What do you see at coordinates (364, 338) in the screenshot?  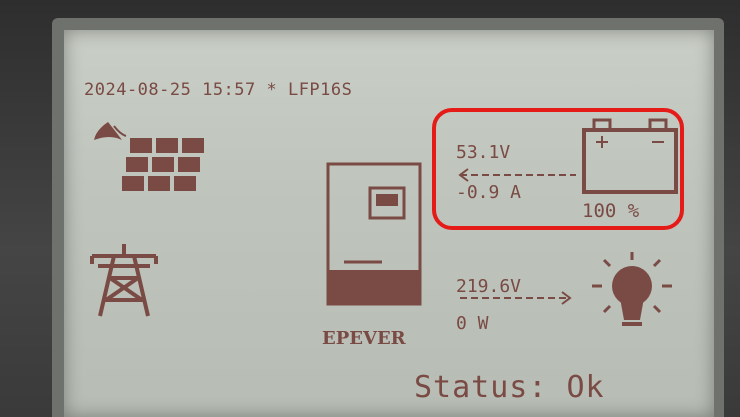 I see `brand-label: EPEVER` at bounding box center [364, 338].